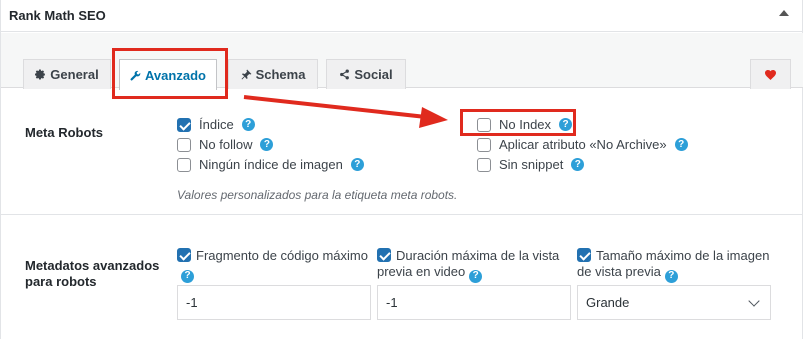 The width and height of the screenshot is (803, 339). What do you see at coordinates (40, 74) in the screenshot?
I see `gear-icon` at bounding box center [40, 74].